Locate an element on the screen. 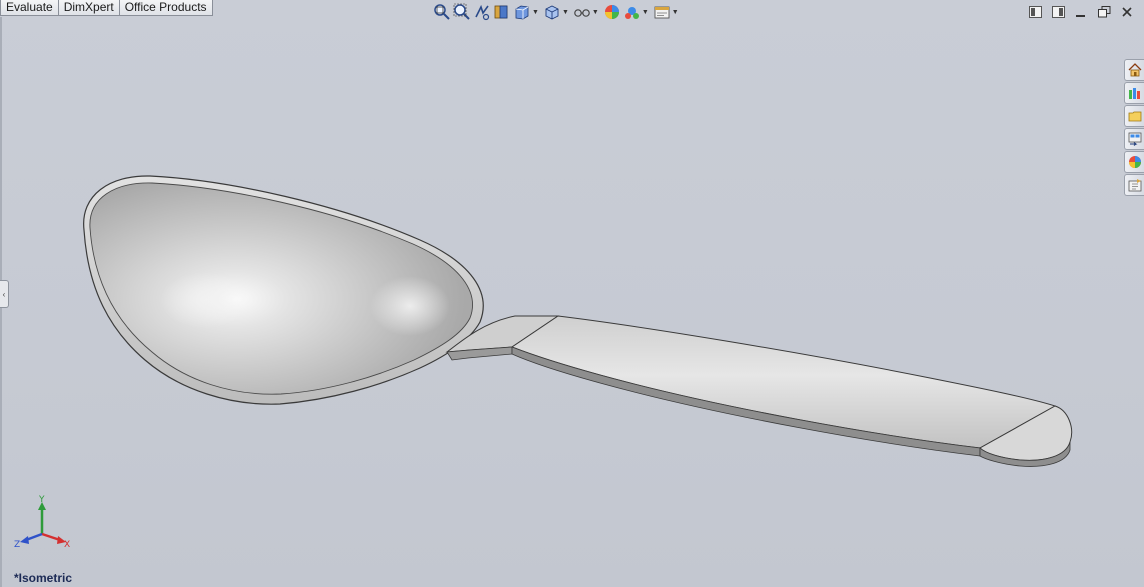 This screenshot has width=1144, height=587. tab-solidworks-resources is located at coordinates (1134, 70).